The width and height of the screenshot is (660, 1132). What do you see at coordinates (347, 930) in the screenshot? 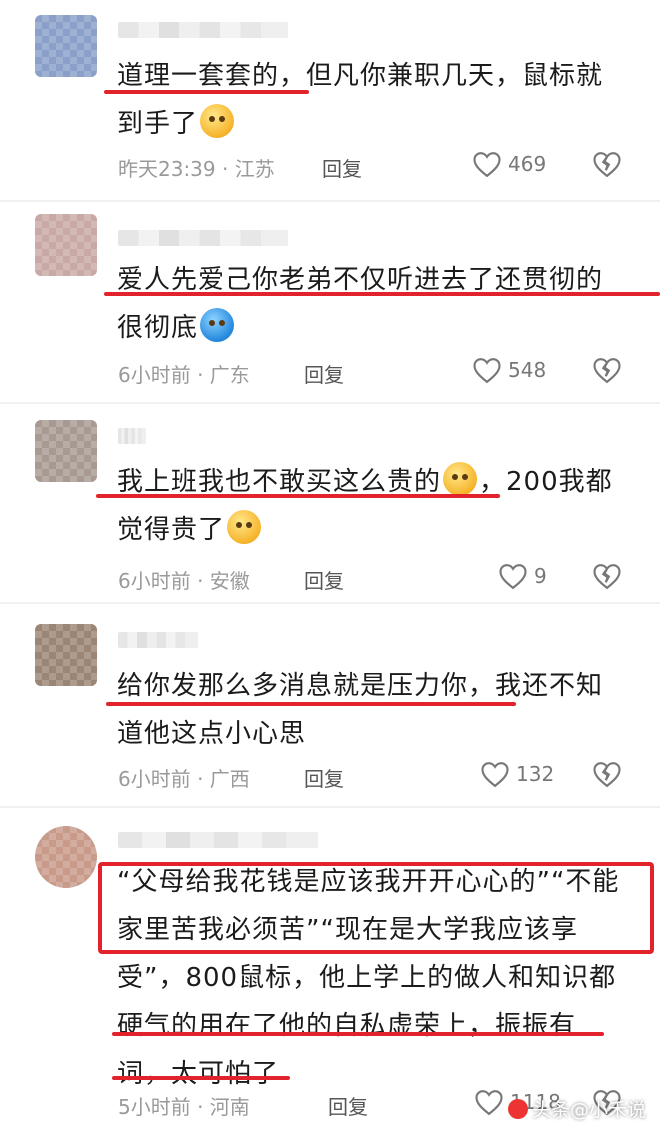
I see `comment-line: 家里苦我必须苦”“现在是大学我应该享` at bounding box center [347, 930].